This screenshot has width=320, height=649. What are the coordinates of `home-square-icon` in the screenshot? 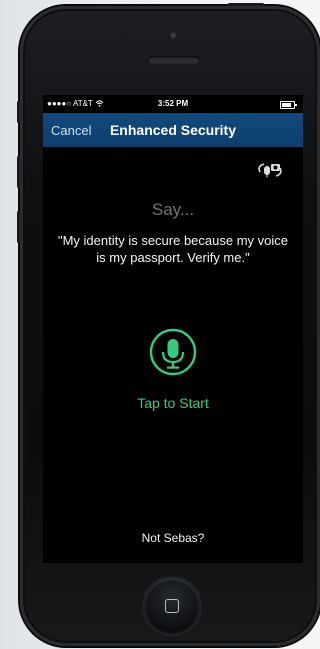 It's located at (172, 606).